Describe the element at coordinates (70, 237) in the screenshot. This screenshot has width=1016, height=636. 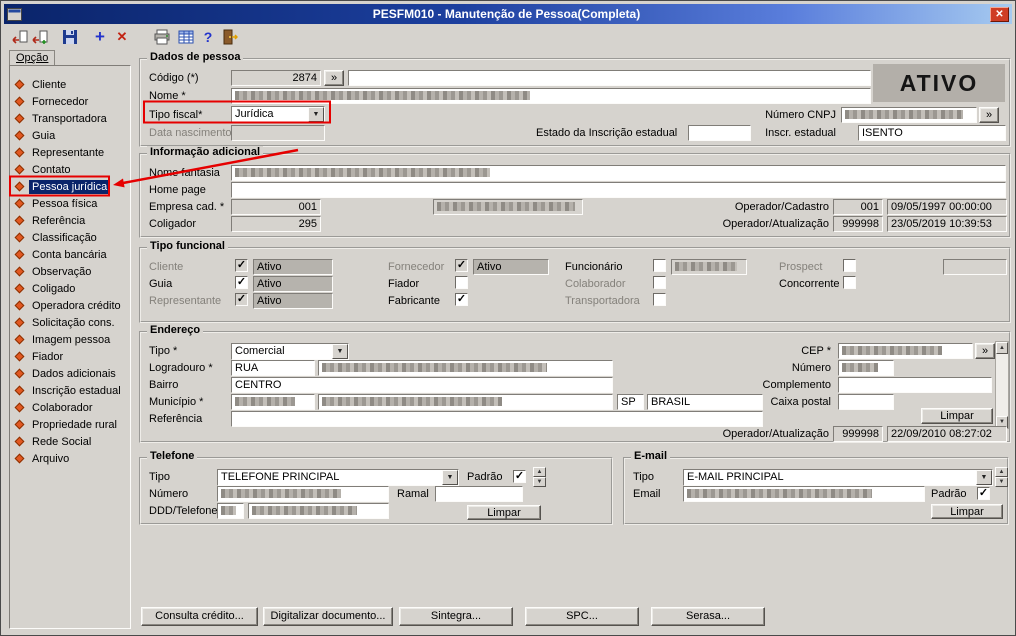
I see `sidebar-item-classificacao: Classificação` at that location.